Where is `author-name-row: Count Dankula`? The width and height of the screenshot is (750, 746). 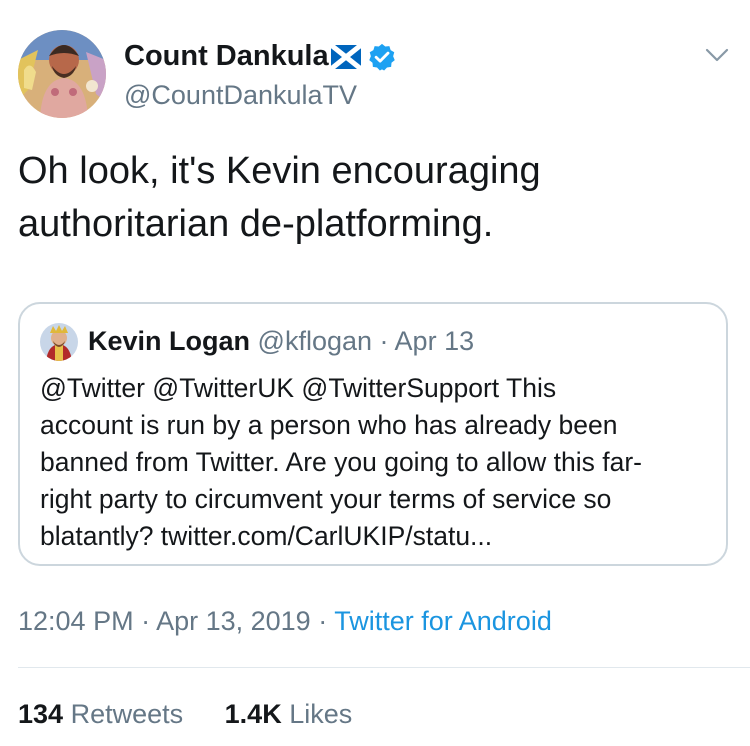 author-name-row: Count Dankula is located at coordinates (260, 56).